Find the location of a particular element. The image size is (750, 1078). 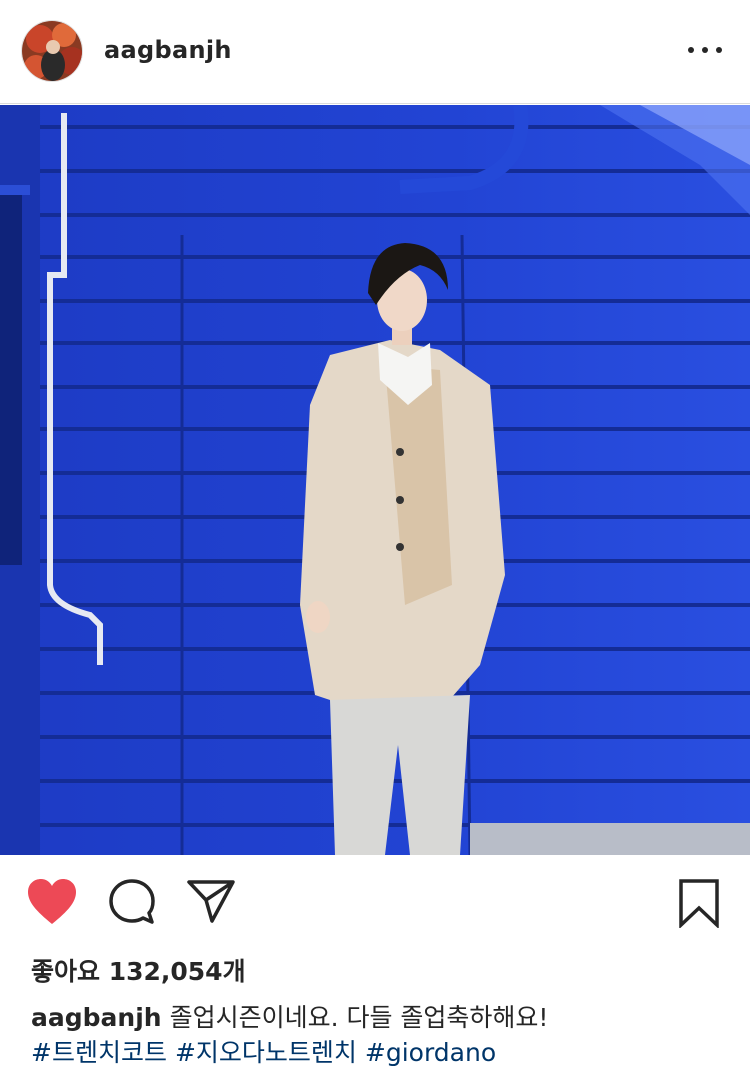

hashtag: #트렌치코트 is located at coordinates (99, 1052).